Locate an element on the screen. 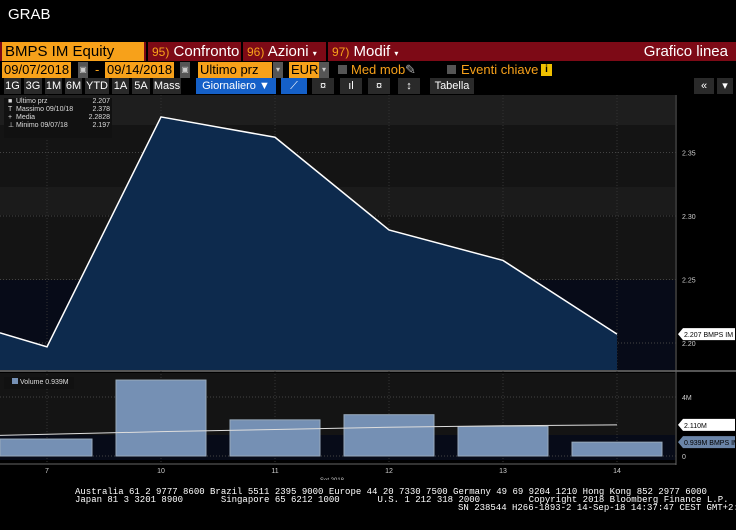 Image resolution: width=736 pixels, height=530 pixels. y-tick-label: 4M is located at coordinates (687, 398).